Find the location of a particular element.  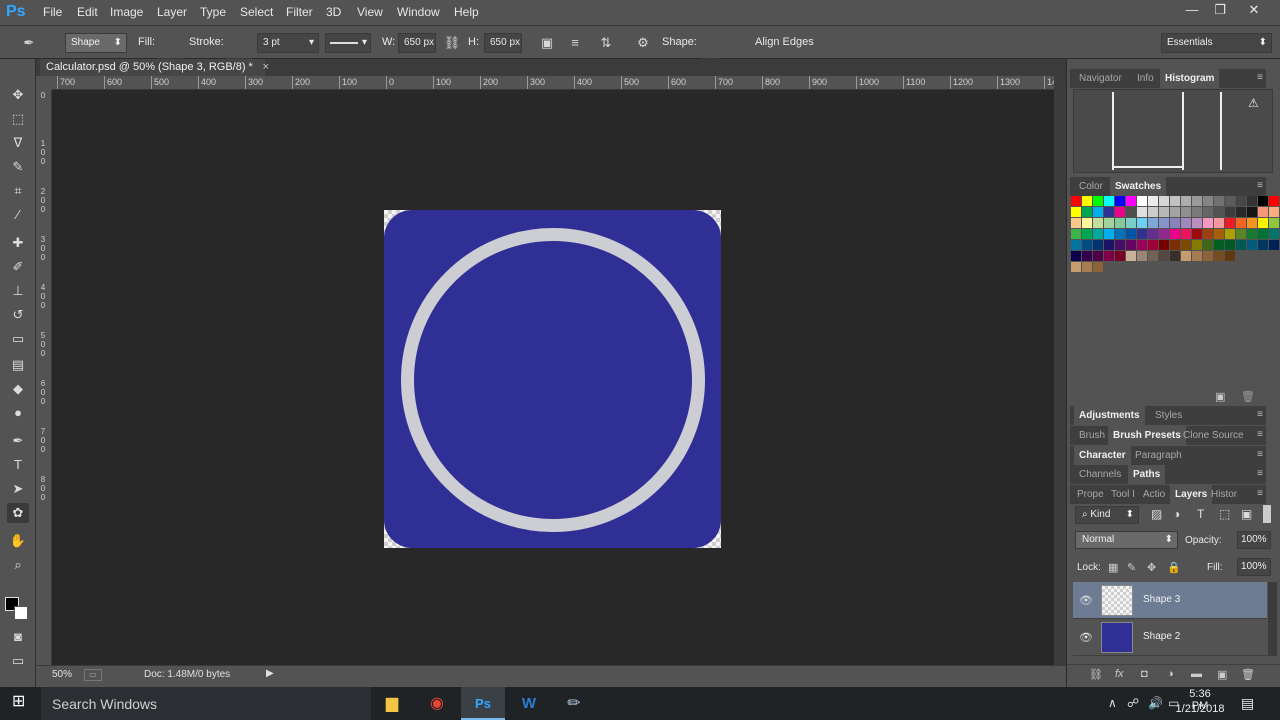

menu-file: File is located at coordinates (52, 12).